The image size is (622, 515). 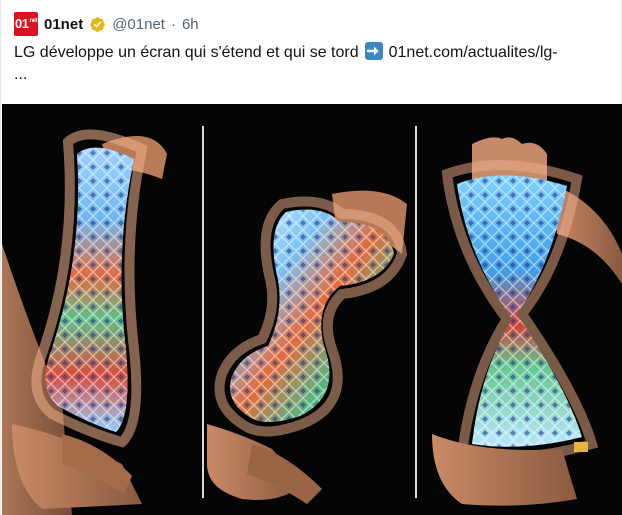 What do you see at coordinates (22, 23) in the screenshot?
I see `avatar-text: 01` at bounding box center [22, 23].